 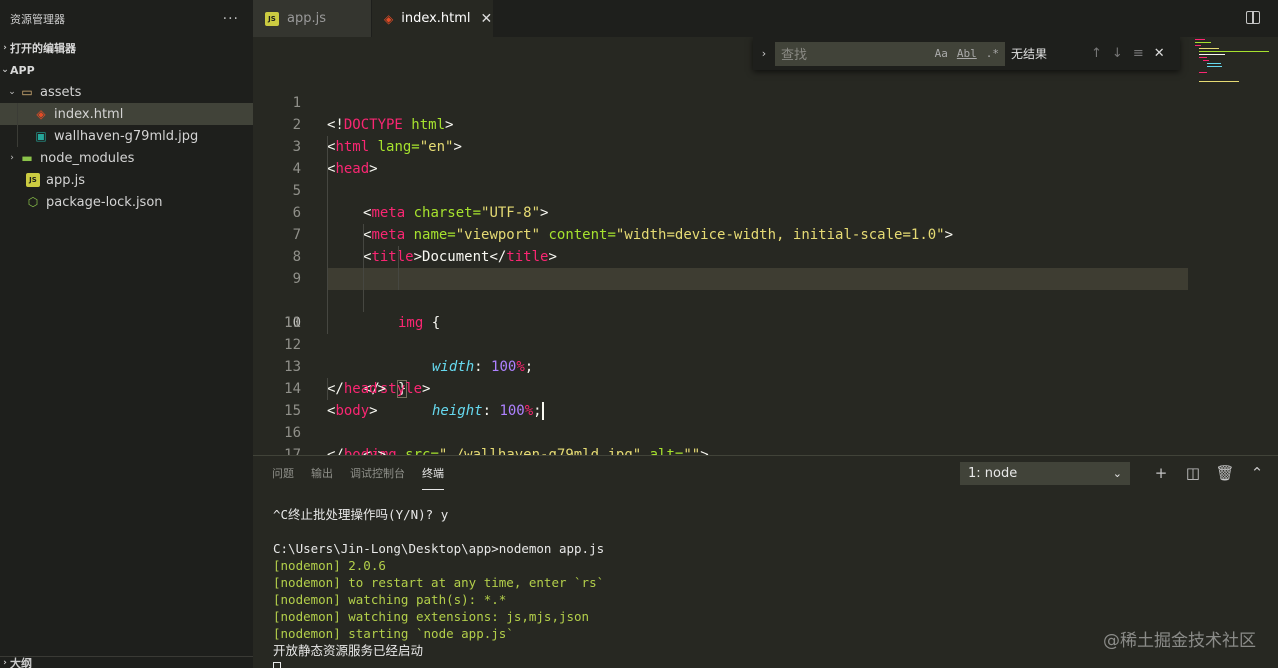 What do you see at coordinates (319, 427) in the screenshot?
I see `code-line: 16 </body>` at bounding box center [319, 427].